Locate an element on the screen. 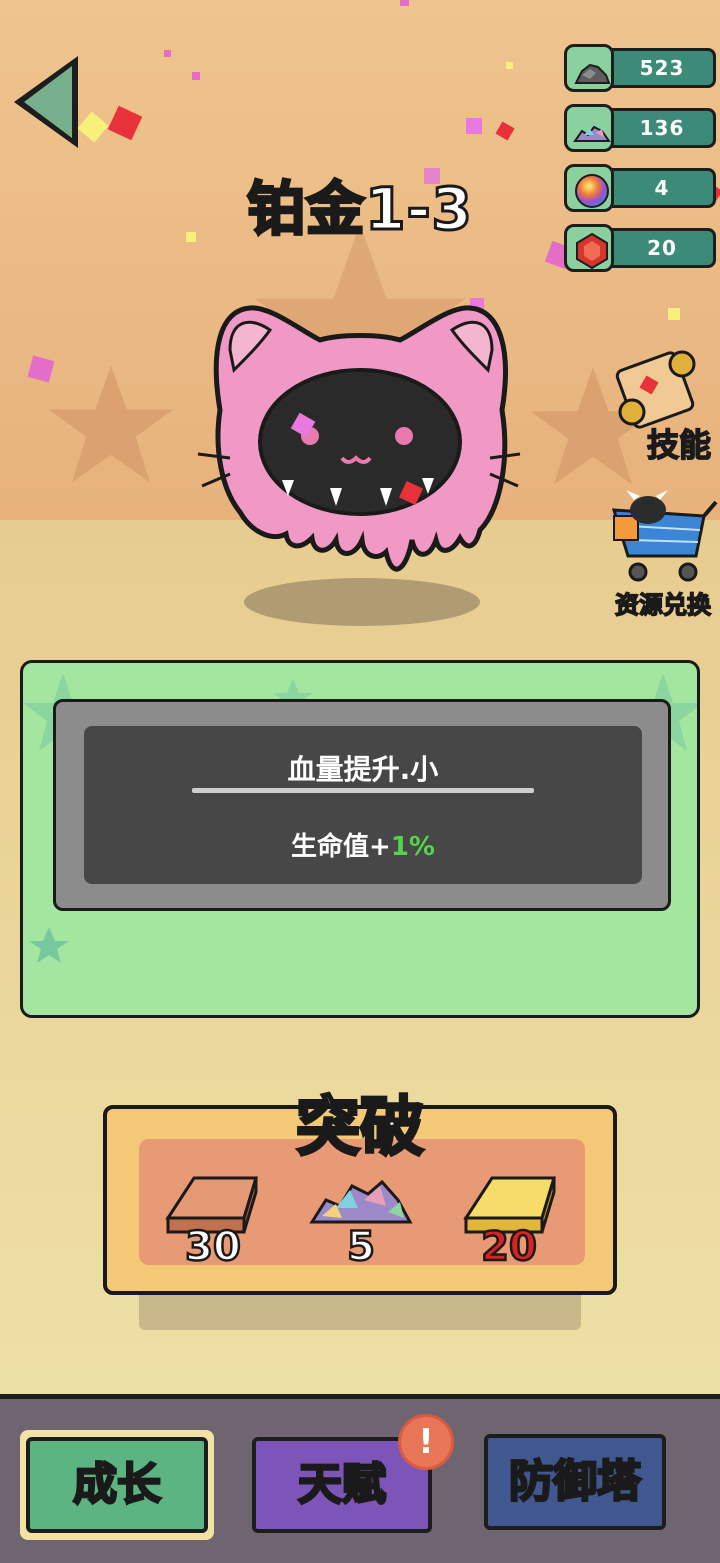 Image resolution: width=720 pixels, height=1563 pixels. divider is located at coordinates (363, 790).